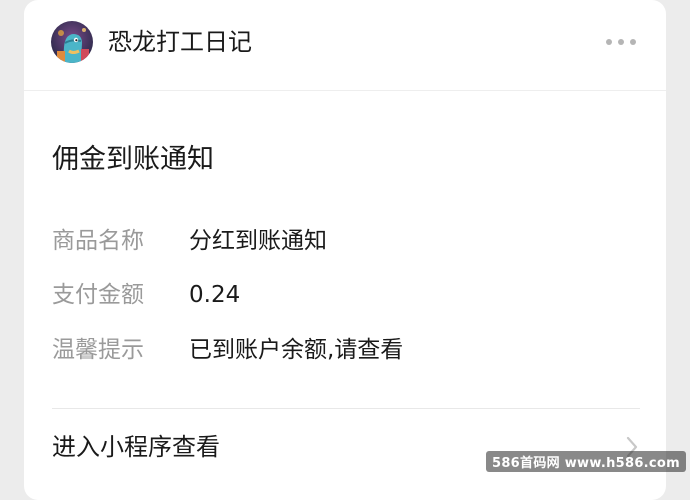 This screenshot has width=690, height=500. I want to click on dinosaur-avatar-icon, so click(72, 42).